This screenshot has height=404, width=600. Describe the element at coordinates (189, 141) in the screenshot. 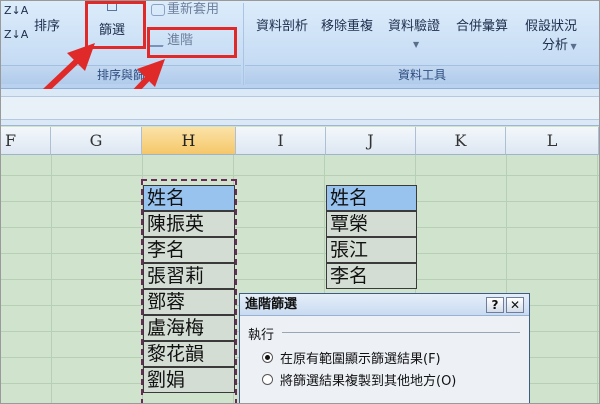

I see `column-header-h: H` at that location.